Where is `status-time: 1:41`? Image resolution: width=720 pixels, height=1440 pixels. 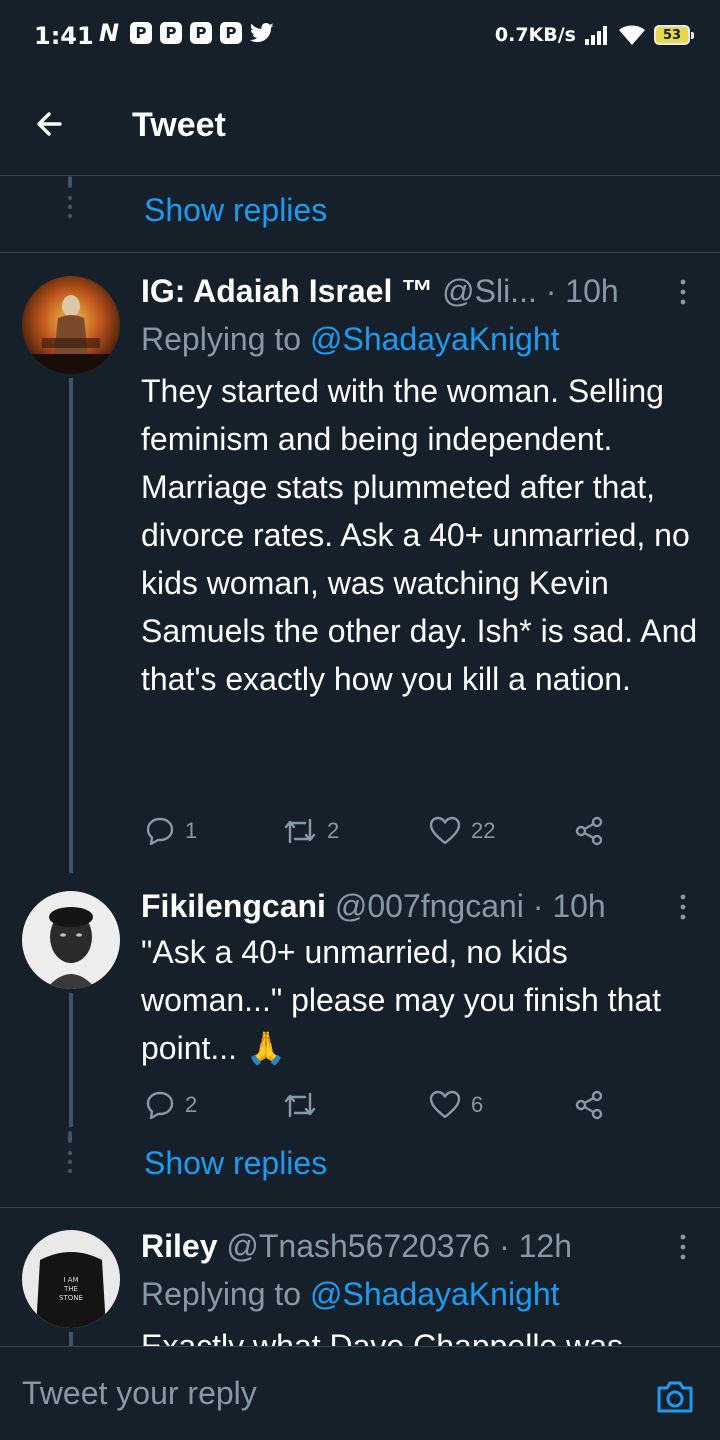 status-time: 1:41 is located at coordinates (64, 36).